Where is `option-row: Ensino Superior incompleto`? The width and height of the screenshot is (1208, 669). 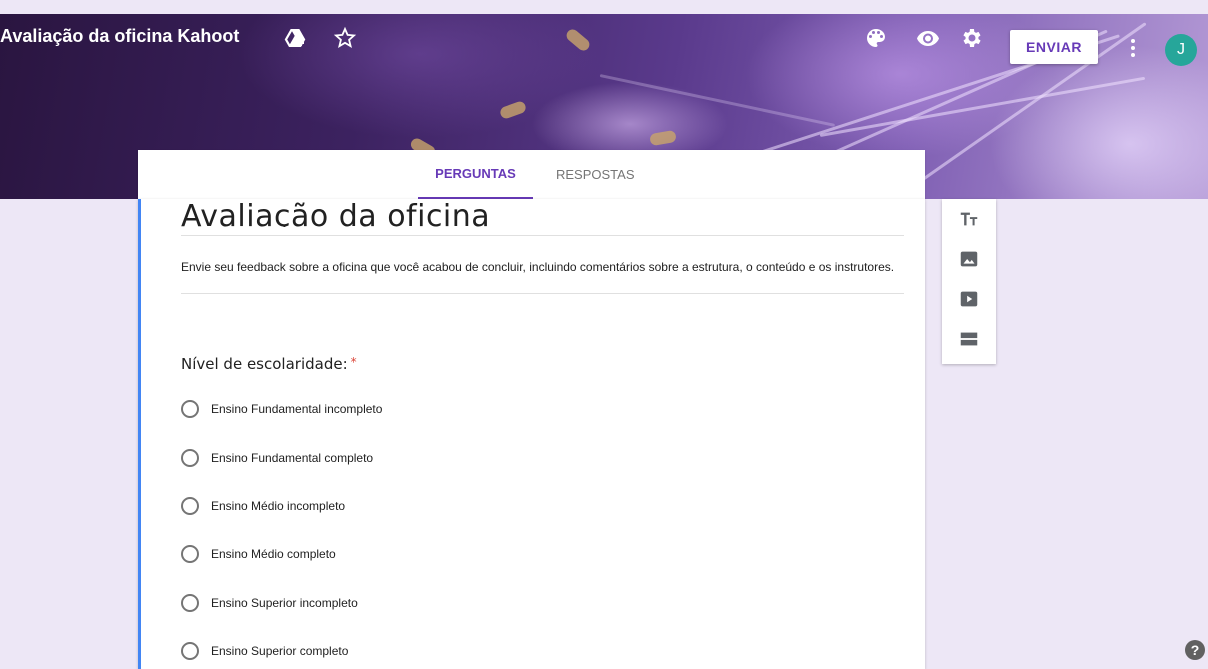
option-row: Ensino Superior incompleto is located at coordinates (269, 603).